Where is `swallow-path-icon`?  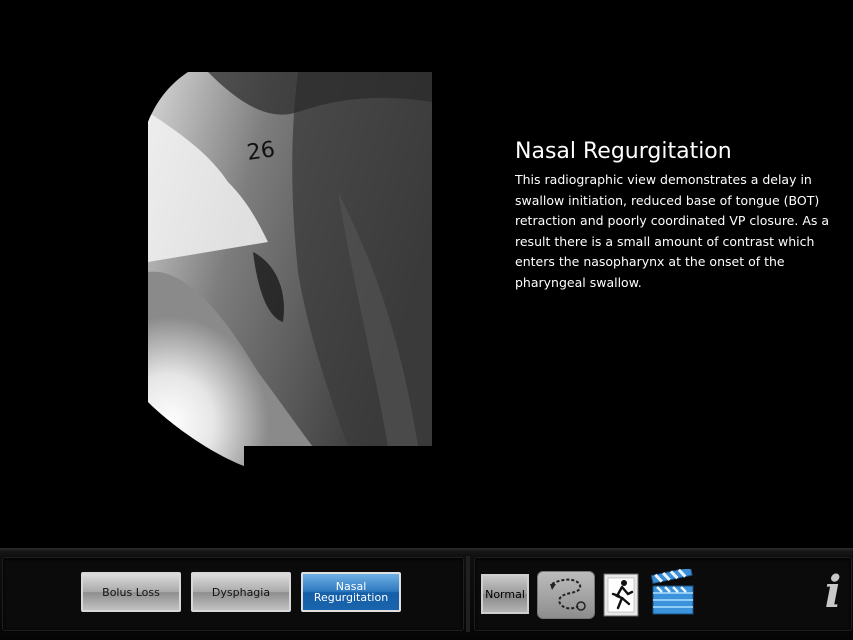
swallow-path-icon is located at coordinates (568, 594).